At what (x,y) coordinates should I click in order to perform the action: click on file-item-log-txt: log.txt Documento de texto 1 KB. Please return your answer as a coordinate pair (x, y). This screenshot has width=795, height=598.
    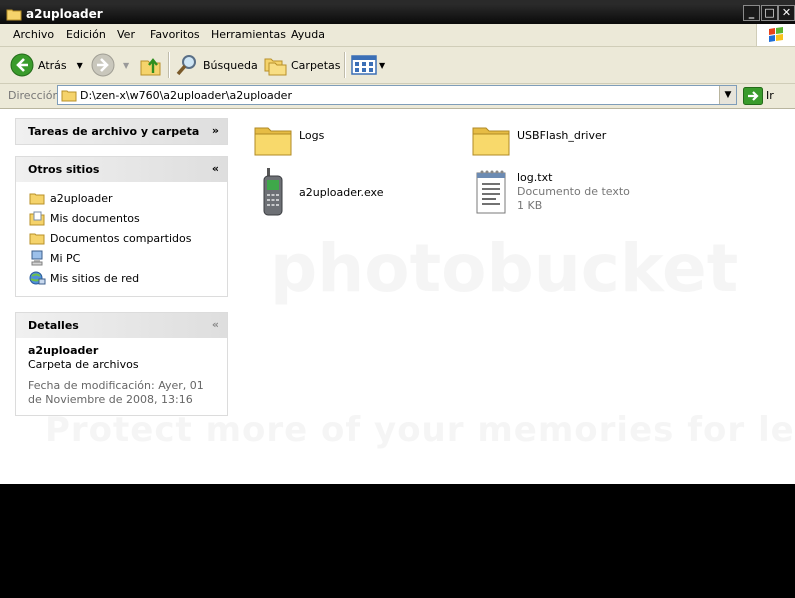
    Looking at the image, I should click on (550, 192).